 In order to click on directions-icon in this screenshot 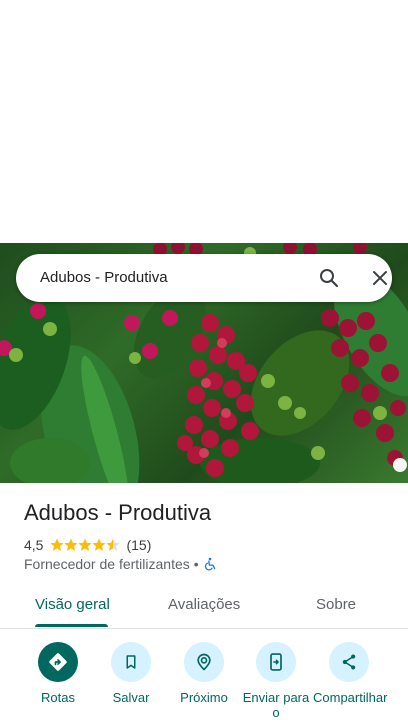, I will do `click(58, 662)`.